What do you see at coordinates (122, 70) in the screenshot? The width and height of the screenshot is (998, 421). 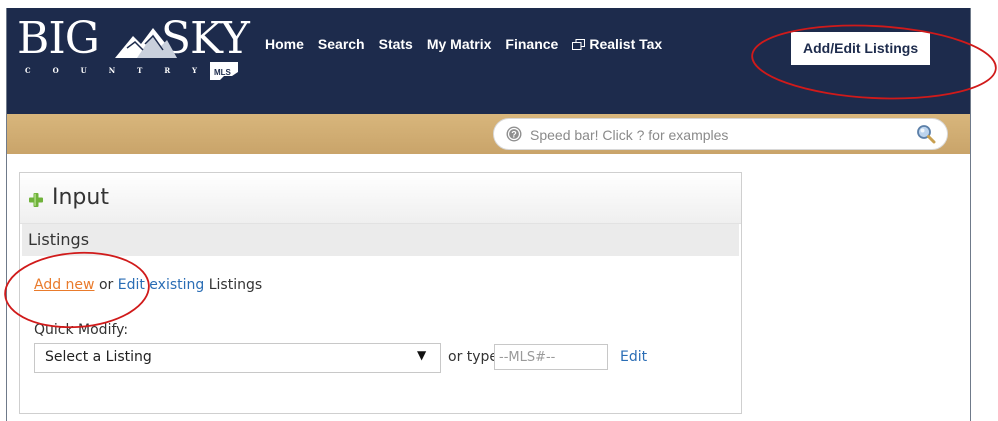 I see `logo-country-text: COUNTRY` at bounding box center [122, 70].